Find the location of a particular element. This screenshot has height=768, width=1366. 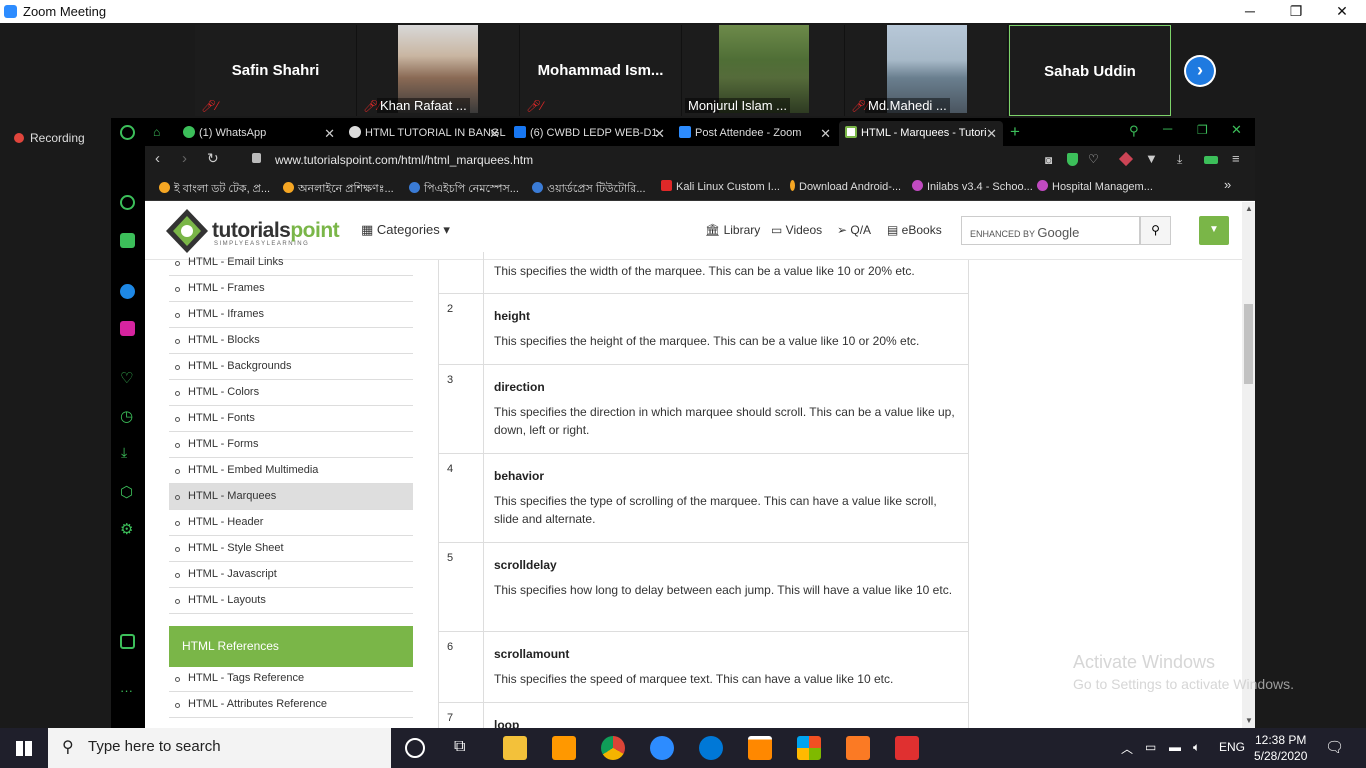

nav-item: HTML - Layouts is located at coordinates (291, 601).